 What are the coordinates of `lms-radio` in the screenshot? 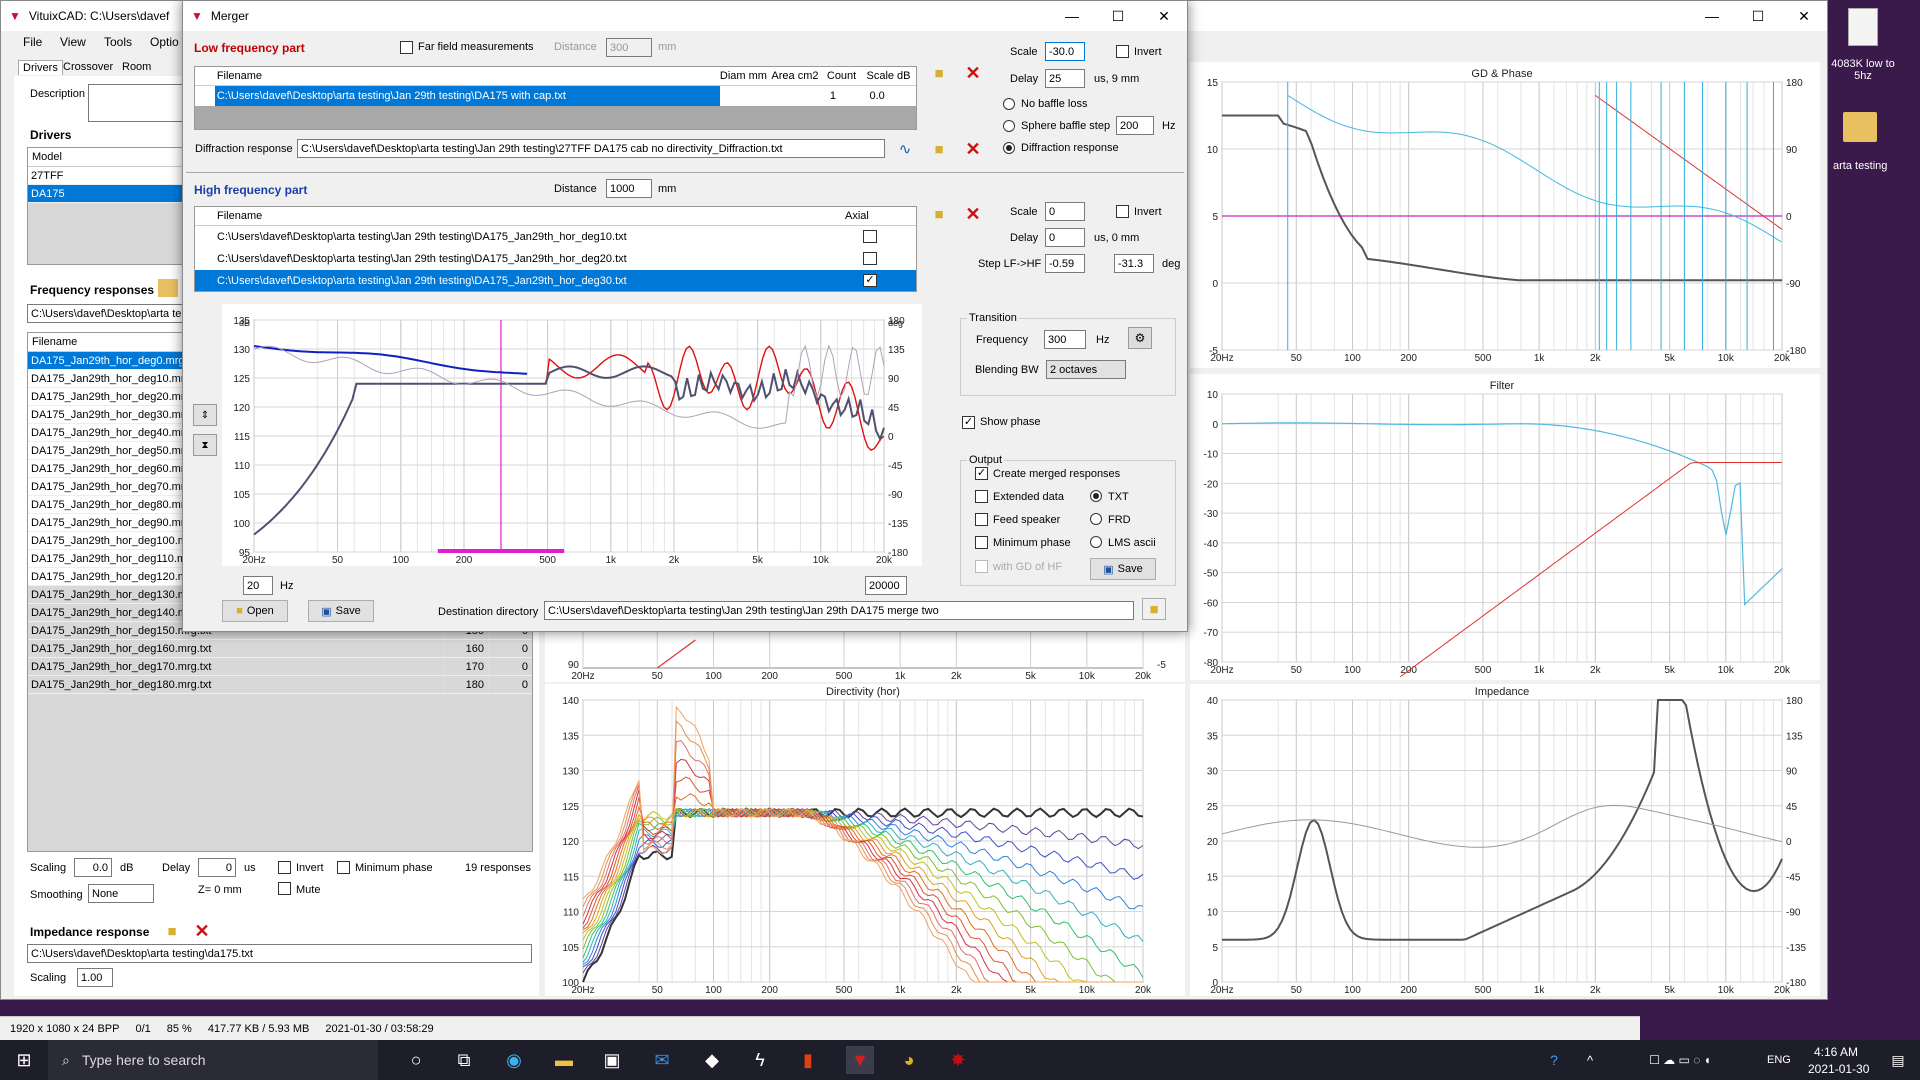 It's located at (1096, 542).